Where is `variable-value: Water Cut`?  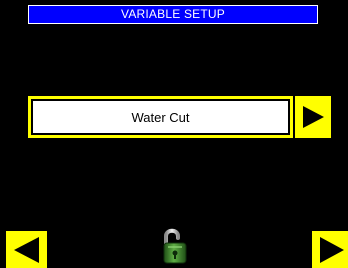
variable-value: Water Cut is located at coordinates (160, 117).